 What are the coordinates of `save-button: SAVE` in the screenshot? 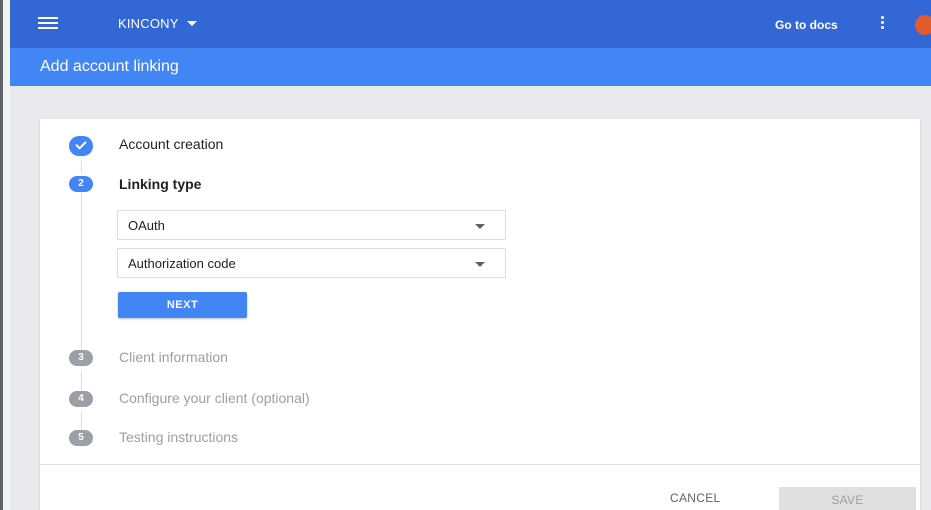 It's located at (847, 498).